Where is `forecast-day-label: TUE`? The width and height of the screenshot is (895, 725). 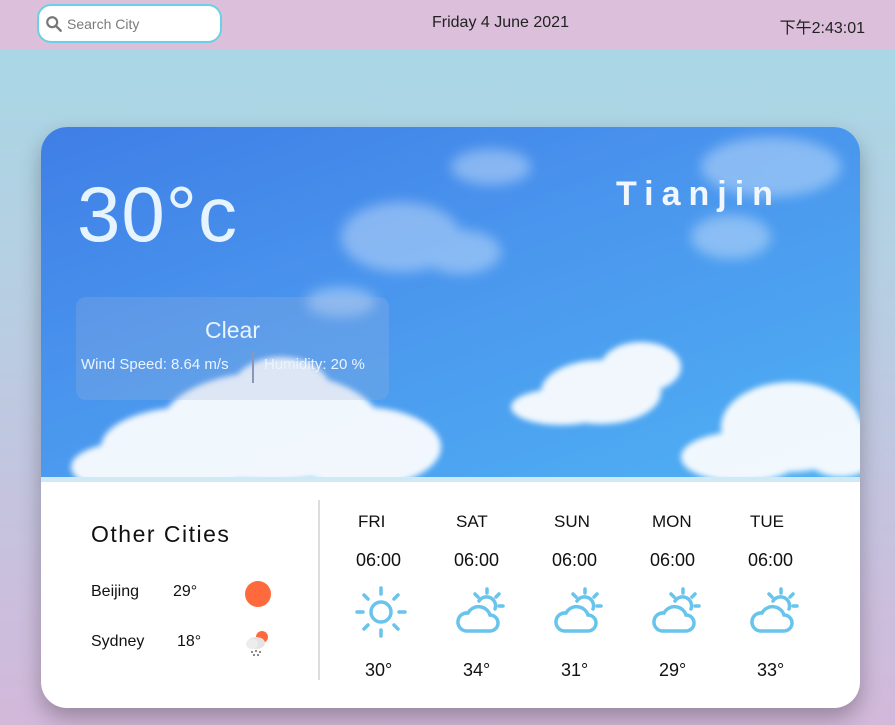
forecast-day-label: TUE is located at coordinates (767, 521).